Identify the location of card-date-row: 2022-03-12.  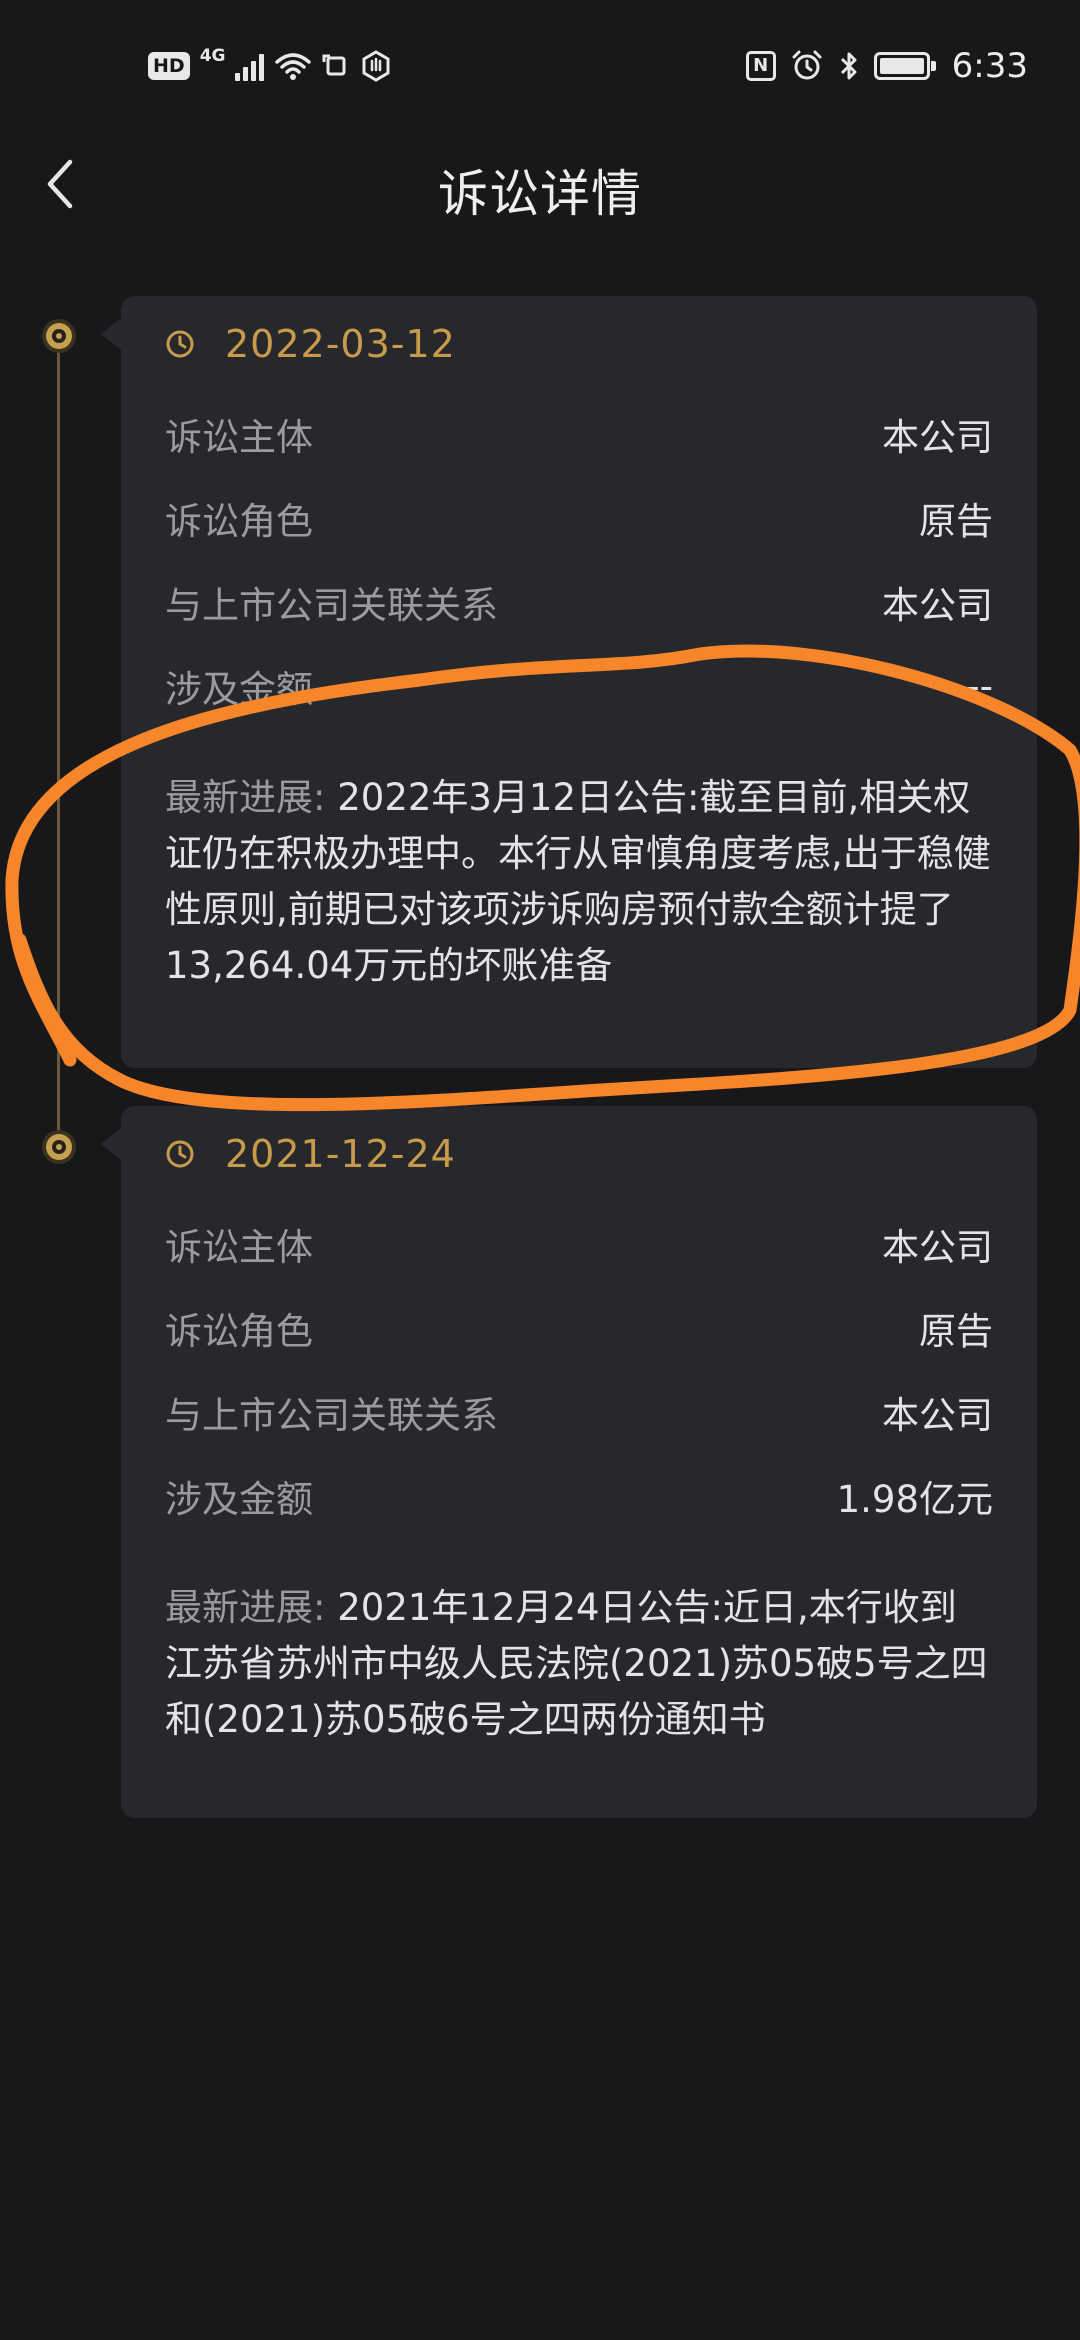
(579, 344).